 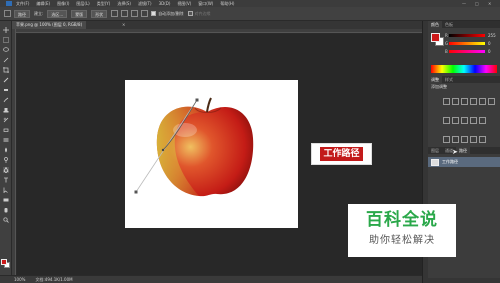 What do you see at coordinates (455, 139) in the screenshot?
I see `posterize-icon` at bounding box center [455, 139].